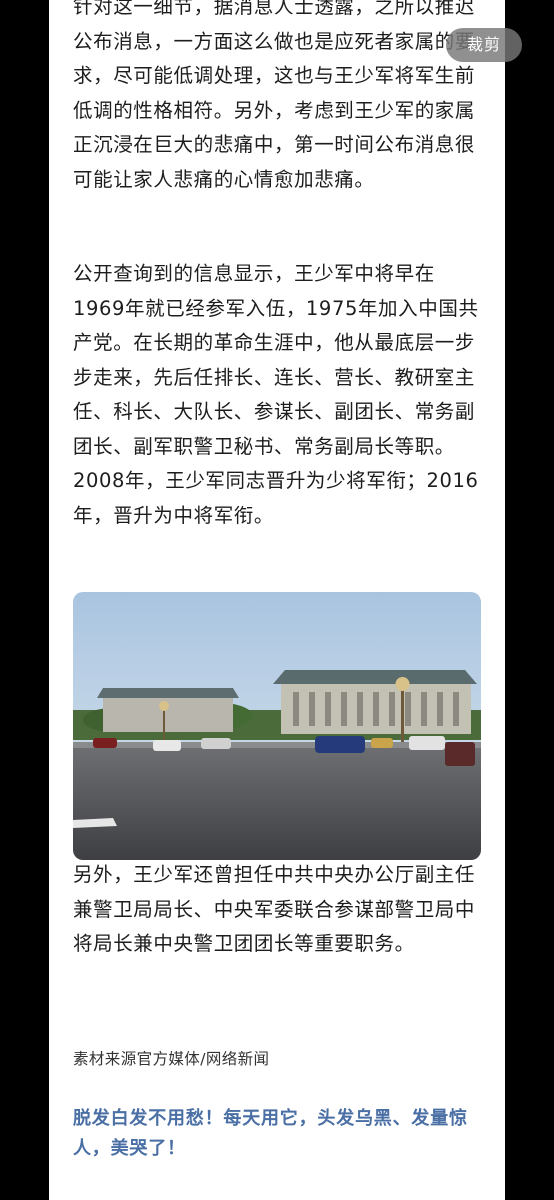 This screenshot has height=1200, width=554. Describe the element at coordinates (484, 45) in the screenshot. I see `clip-button: 裁剪` at that location.